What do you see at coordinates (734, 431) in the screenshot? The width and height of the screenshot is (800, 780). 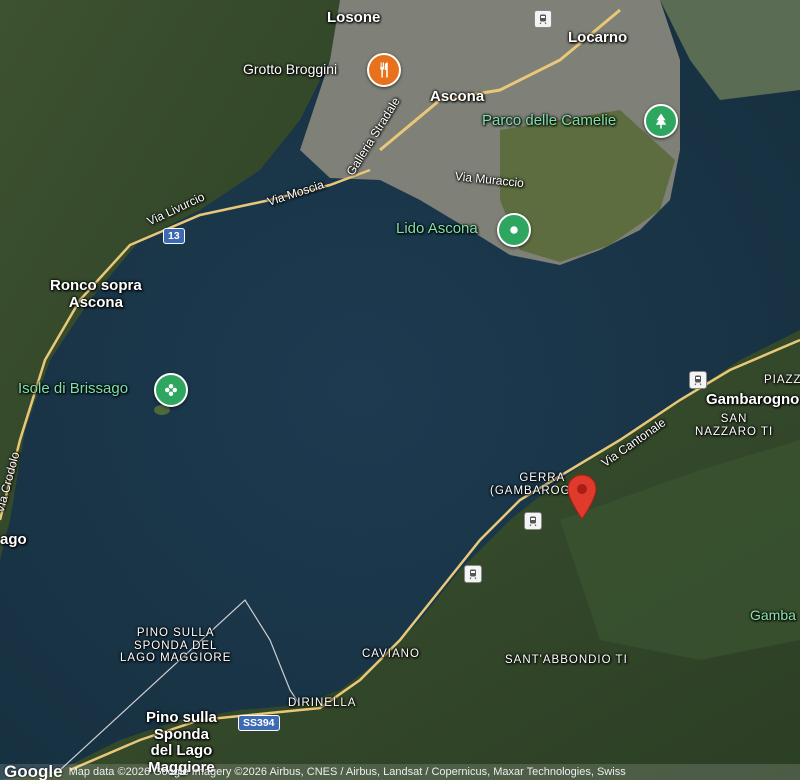 I see `place-san-nazzaro-line2: NAZZARO TI` at bounding box center [734, 431].